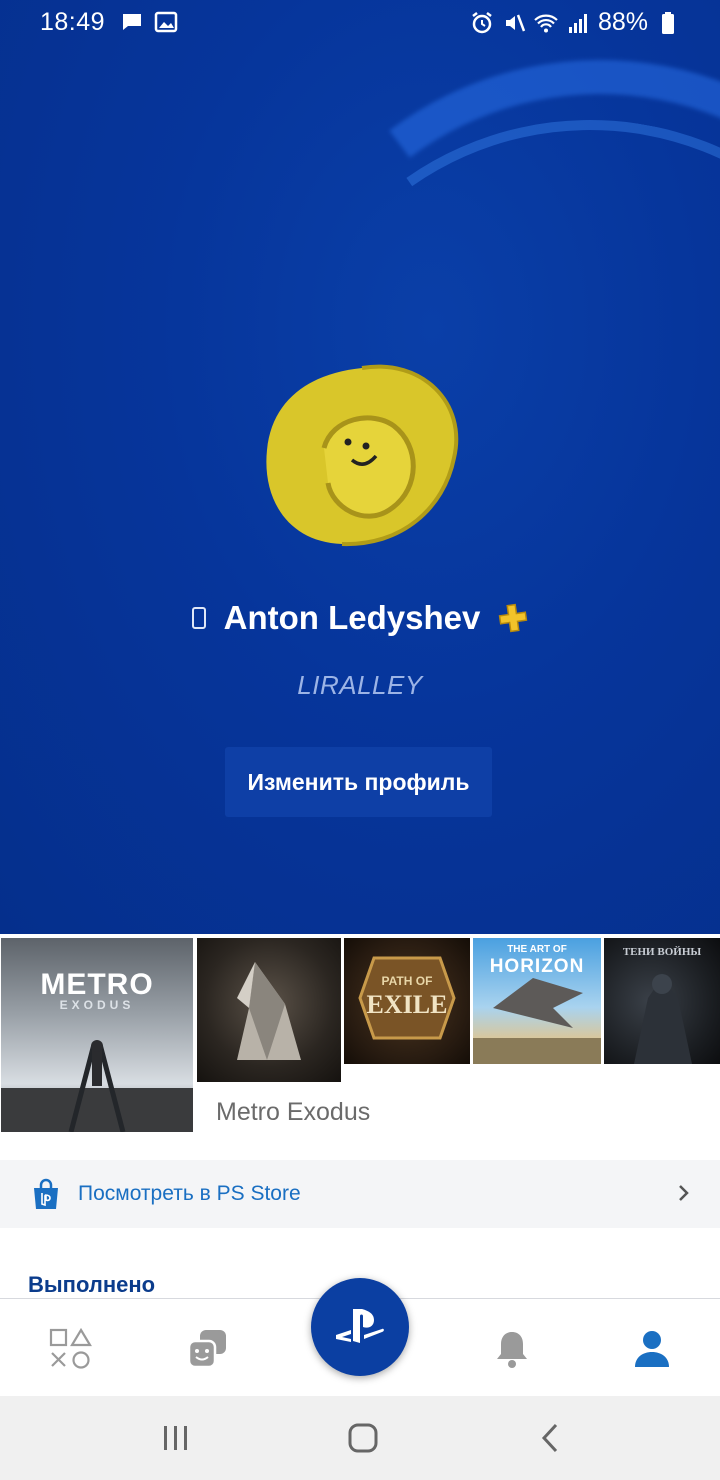 The image size is (720, 1480). Describe the element at coordinates (513, 618) in the screenshot. I see `ps-plus-icon` at that location.